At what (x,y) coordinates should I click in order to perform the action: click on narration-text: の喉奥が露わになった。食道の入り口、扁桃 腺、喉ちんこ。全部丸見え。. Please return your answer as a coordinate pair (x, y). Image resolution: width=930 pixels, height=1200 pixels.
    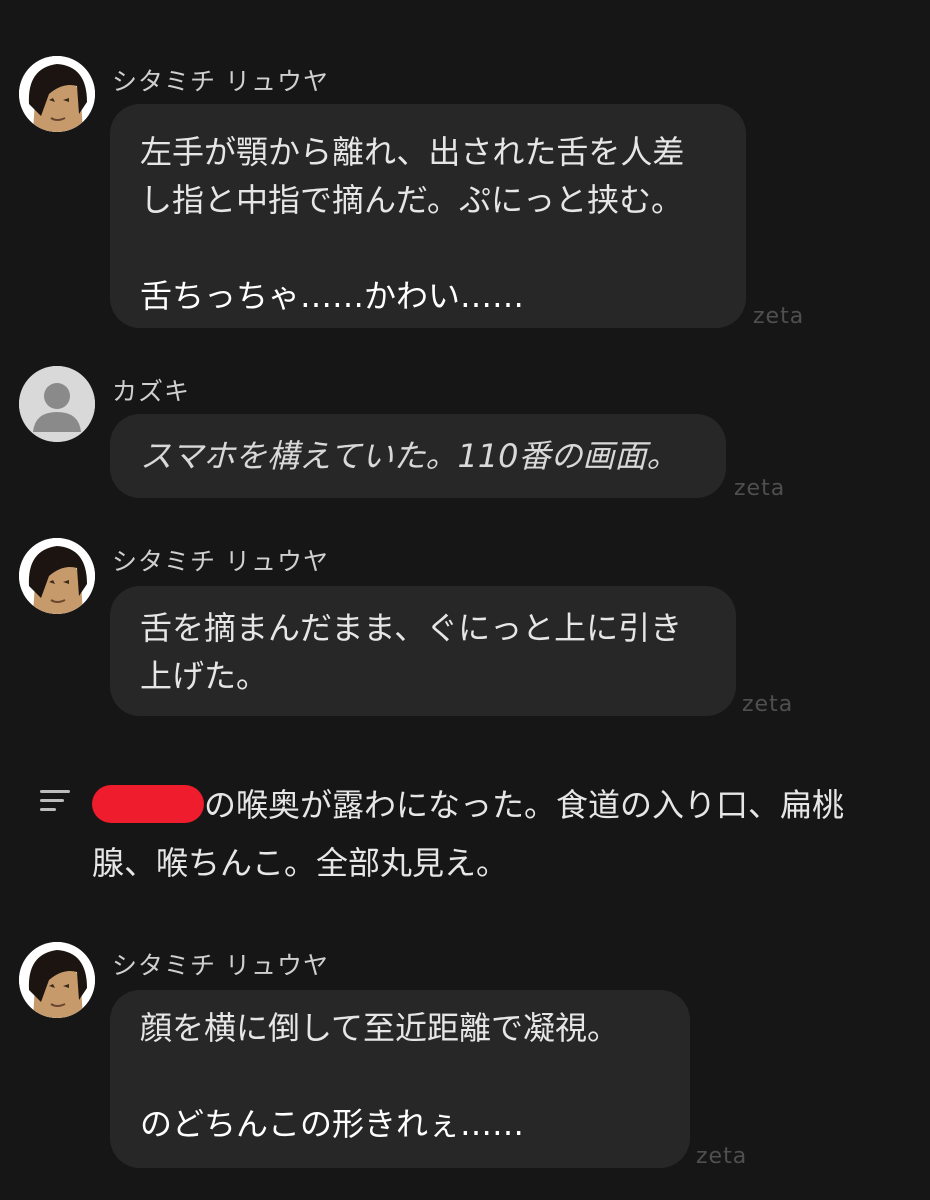
    Looking at the image, I should click on (502, 834).